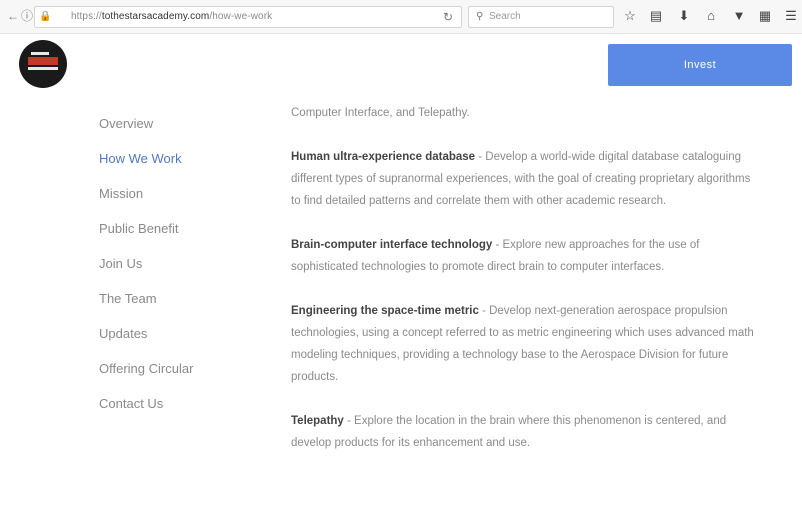 Image resolution: width=802 pixels, height=515 pixels. What do you see at coordinates (385, 311) in the screenshot?
I see `section-title: Engineering the space-time metric` at bounding box center [385, 311].